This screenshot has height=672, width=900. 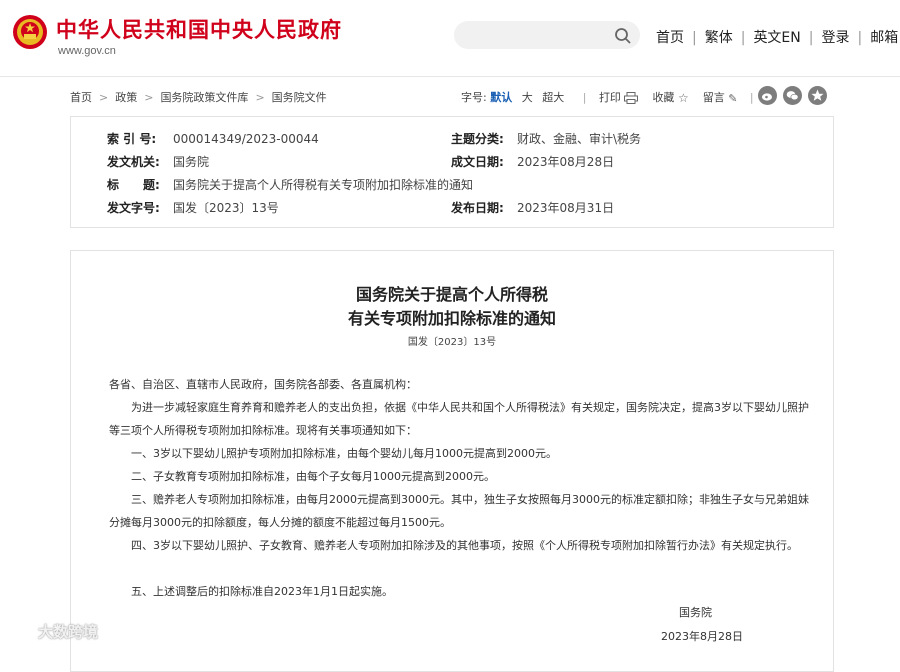 I want to click on nav-home: 首页, so click(x=670, y=38).